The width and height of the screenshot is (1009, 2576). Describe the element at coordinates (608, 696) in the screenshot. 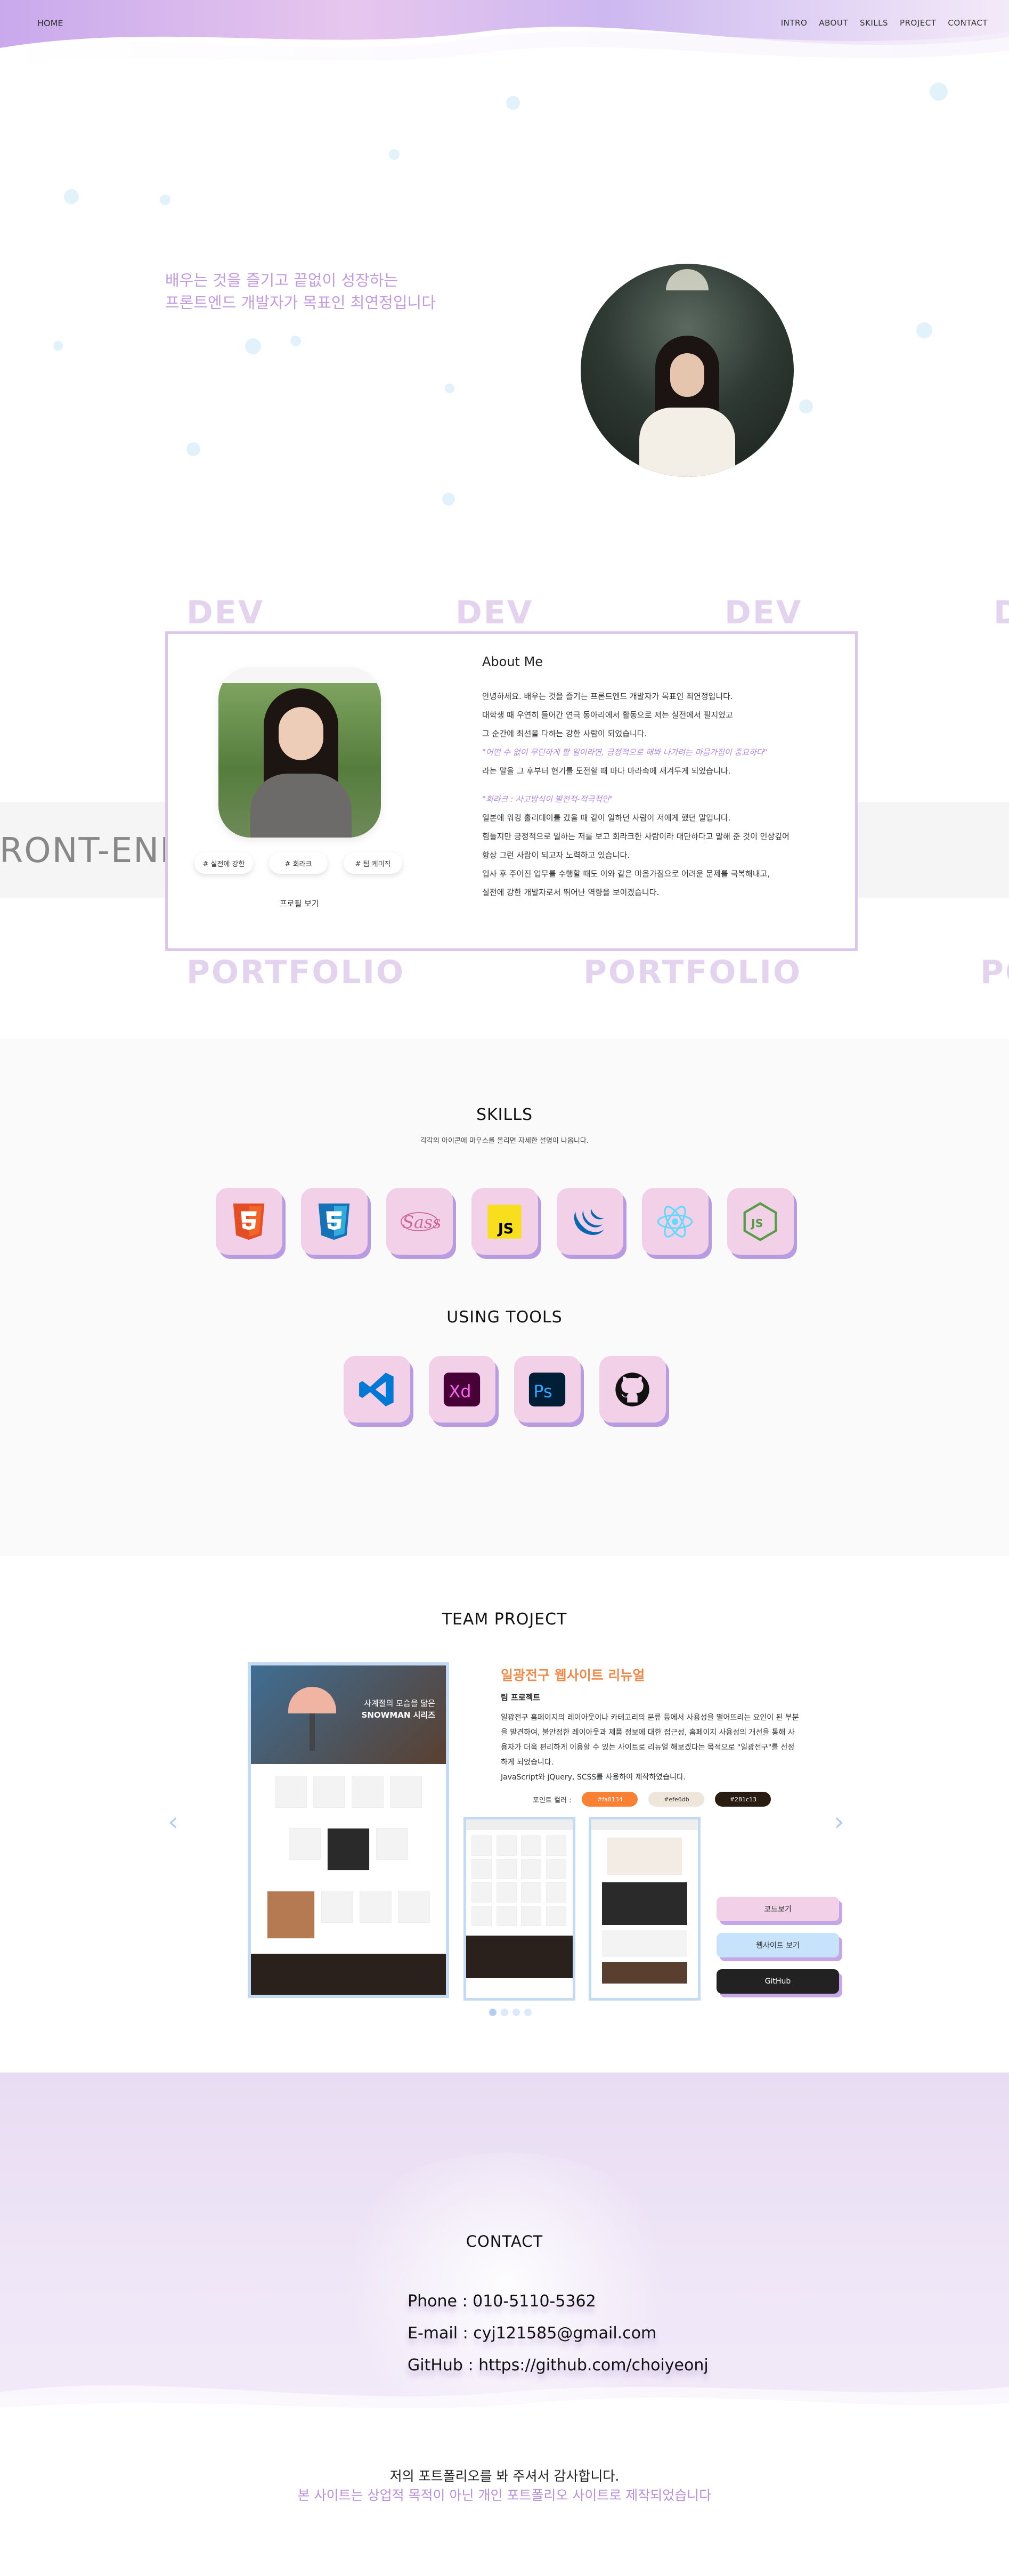

I see `about-text-line: 안녕하세요. 배우는 것을 즐기는 프론트엔드 개발자가 목표인 최연정입니다.` at that location.